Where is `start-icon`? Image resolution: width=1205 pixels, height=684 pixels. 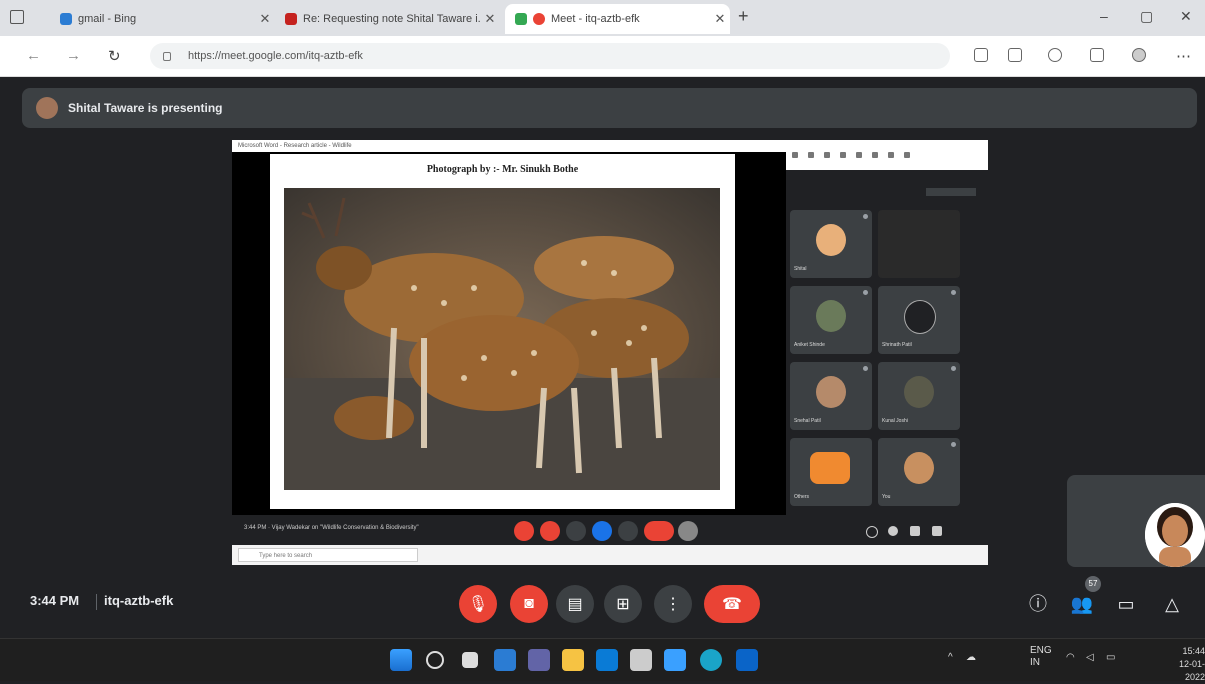
start-icon is located at coordinates (401, 660).